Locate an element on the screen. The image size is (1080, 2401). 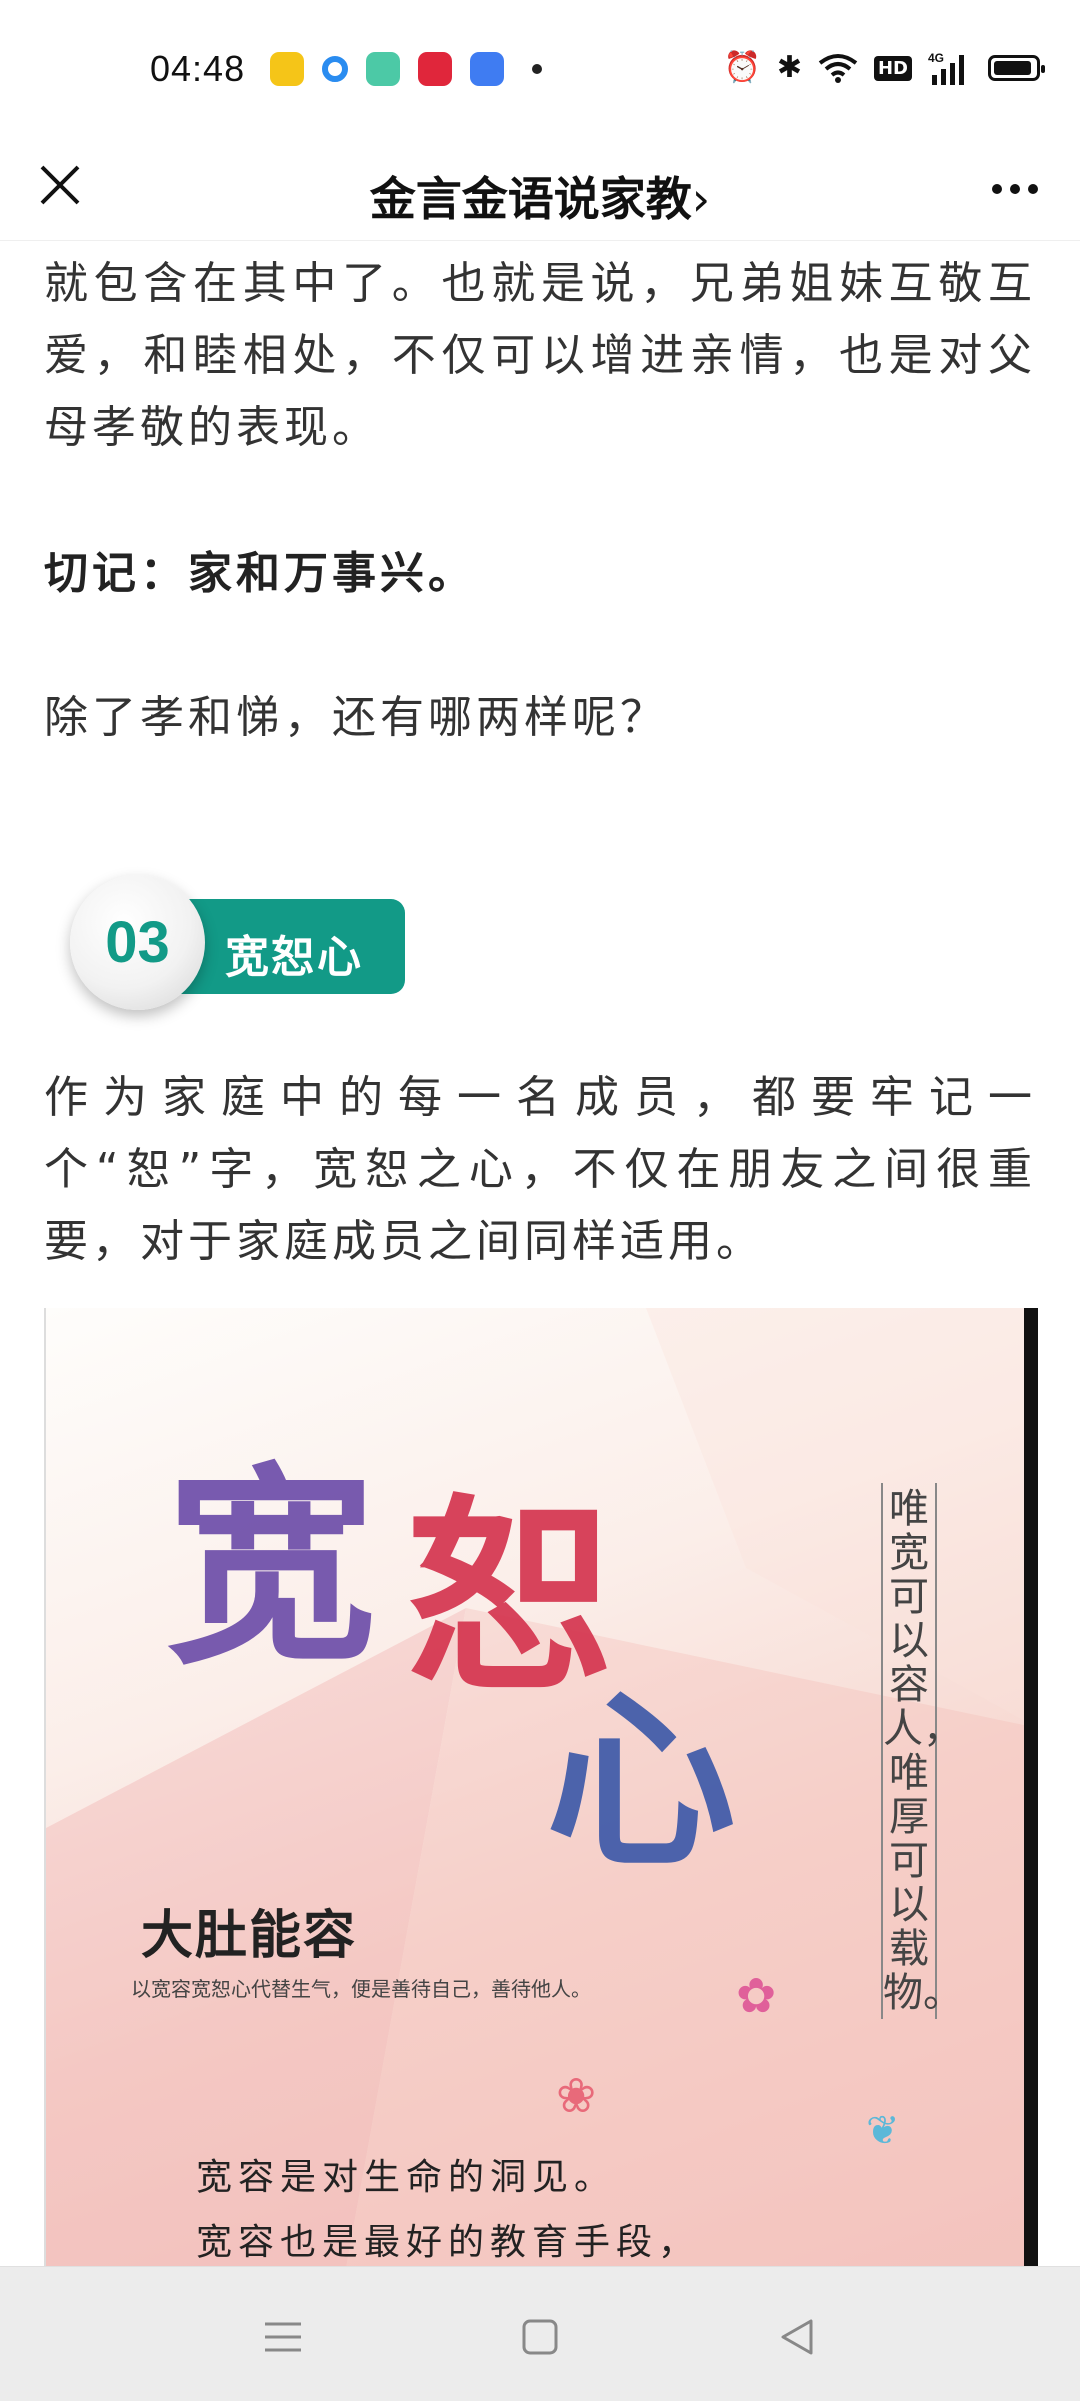
poster-char-3: 心 is located at coordinates (641, 1781).